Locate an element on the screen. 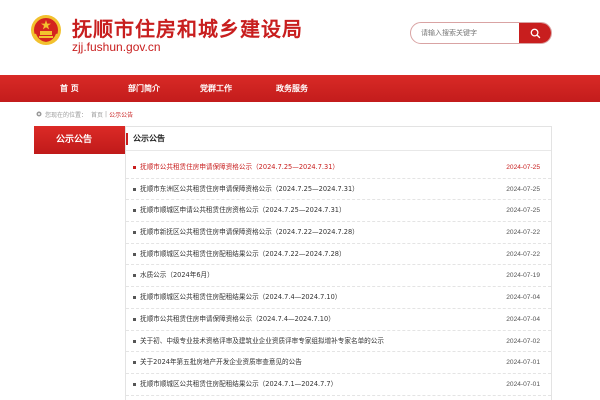  breadcrumb: 您现在的位置： 首页 | 公示公告 is located at coordinates (84, 114).